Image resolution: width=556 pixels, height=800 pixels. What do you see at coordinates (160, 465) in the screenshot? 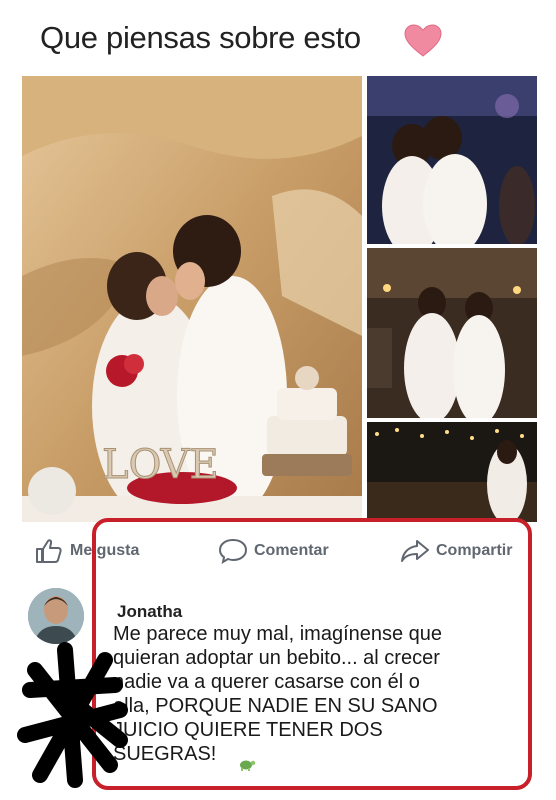
I see `love-sign: LOVE` at bounding box center [160, 465].